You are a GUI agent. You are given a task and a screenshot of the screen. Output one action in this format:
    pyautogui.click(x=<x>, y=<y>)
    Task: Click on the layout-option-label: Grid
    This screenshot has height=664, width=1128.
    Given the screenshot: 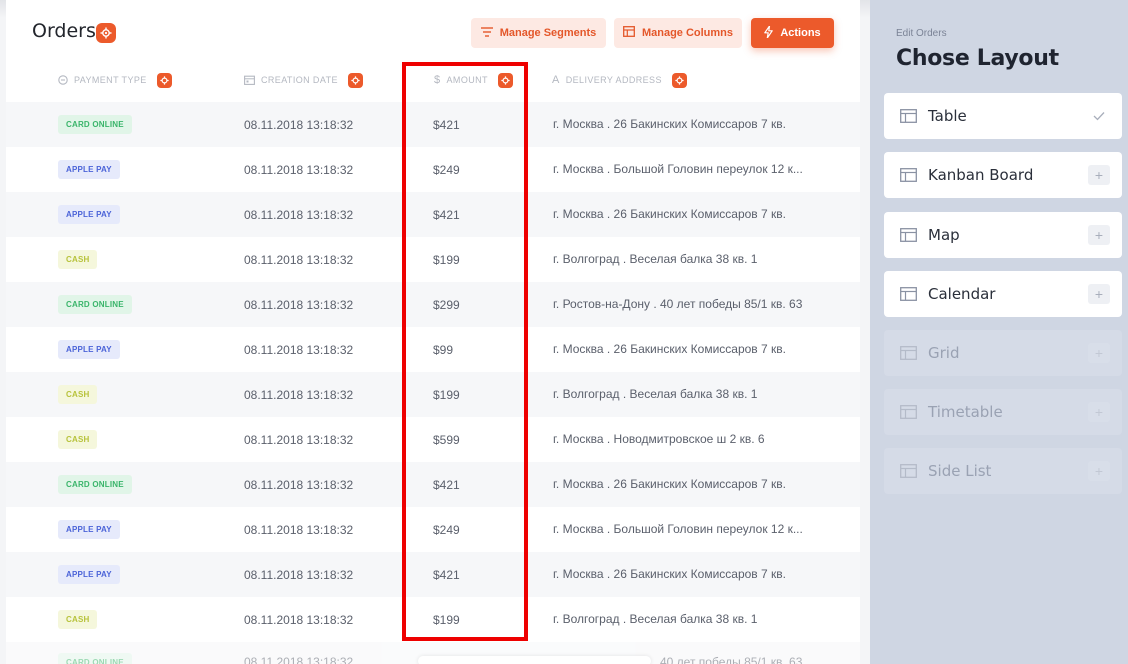 What is the action you would take?
    pyautogui.click(x=944, y=353)
    